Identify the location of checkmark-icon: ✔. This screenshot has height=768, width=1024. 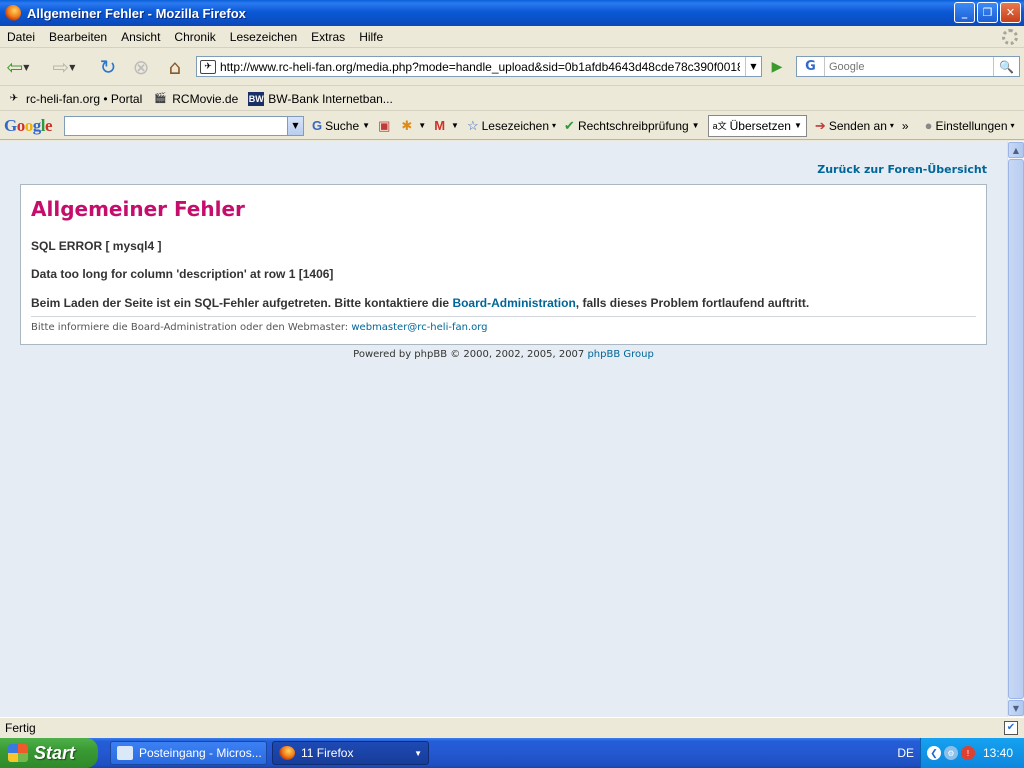
(1011, 728).